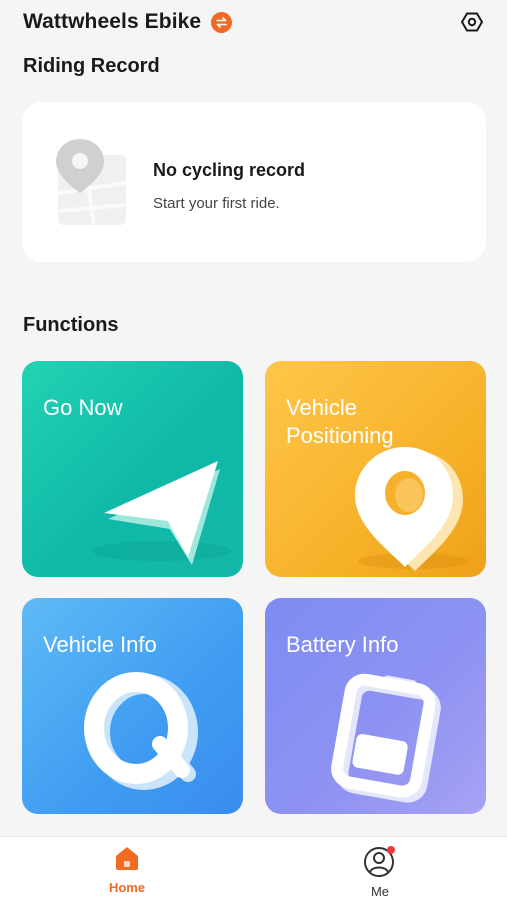 The image size is (507, 900). What do you see at coordinates (254, 22) in the screenshot?
I see `app-header: Wattwheels Ebike` at bounding box center [254, 22].